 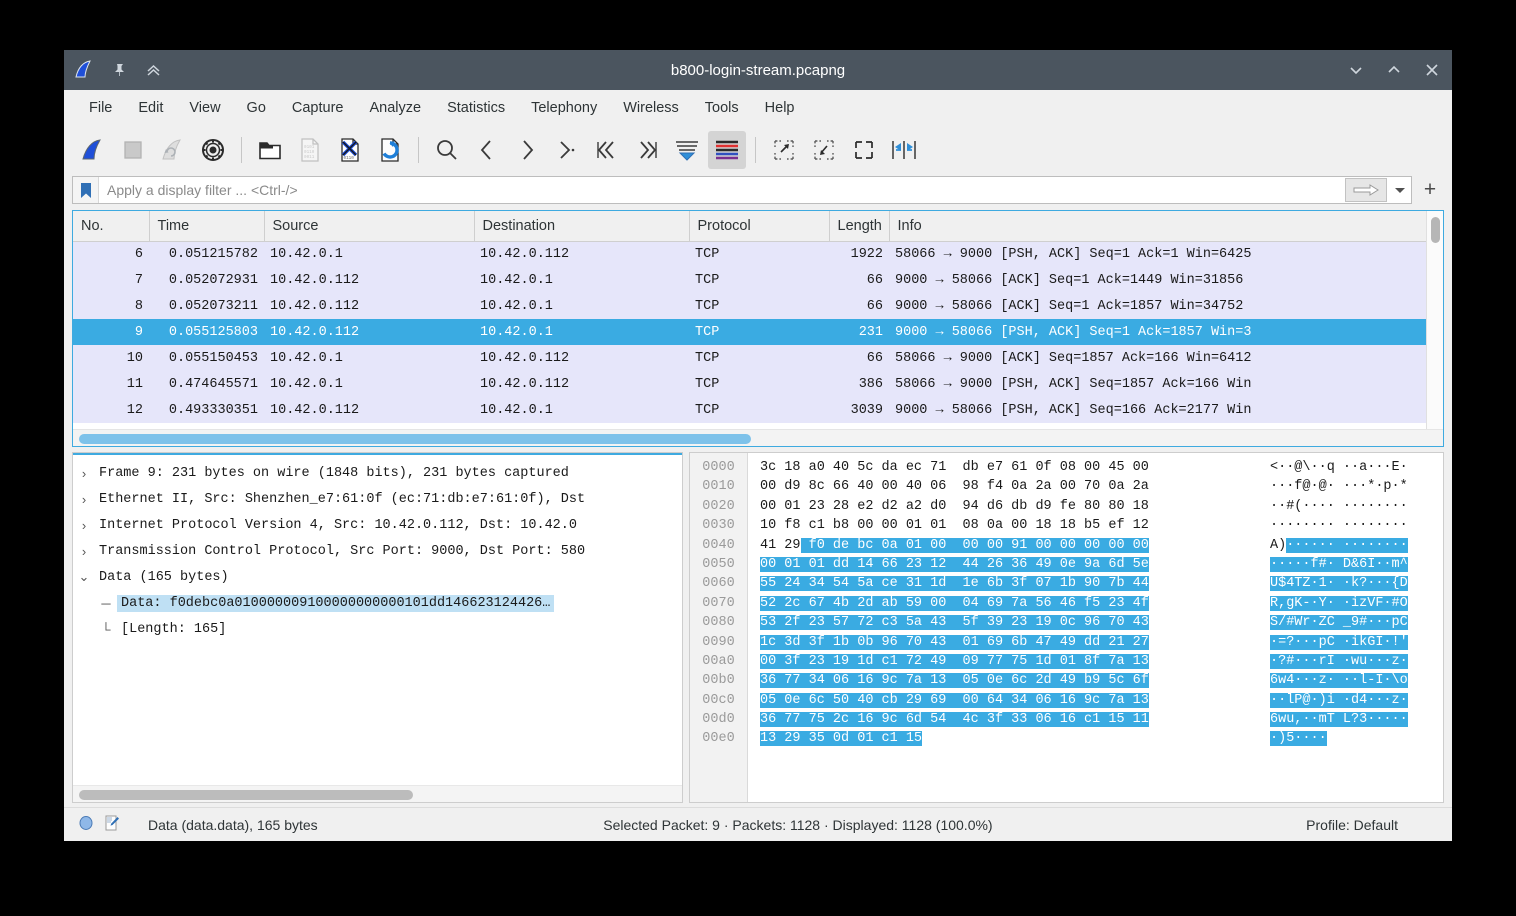 I want to click on go-forward-icon, so click(x=527, y=150).